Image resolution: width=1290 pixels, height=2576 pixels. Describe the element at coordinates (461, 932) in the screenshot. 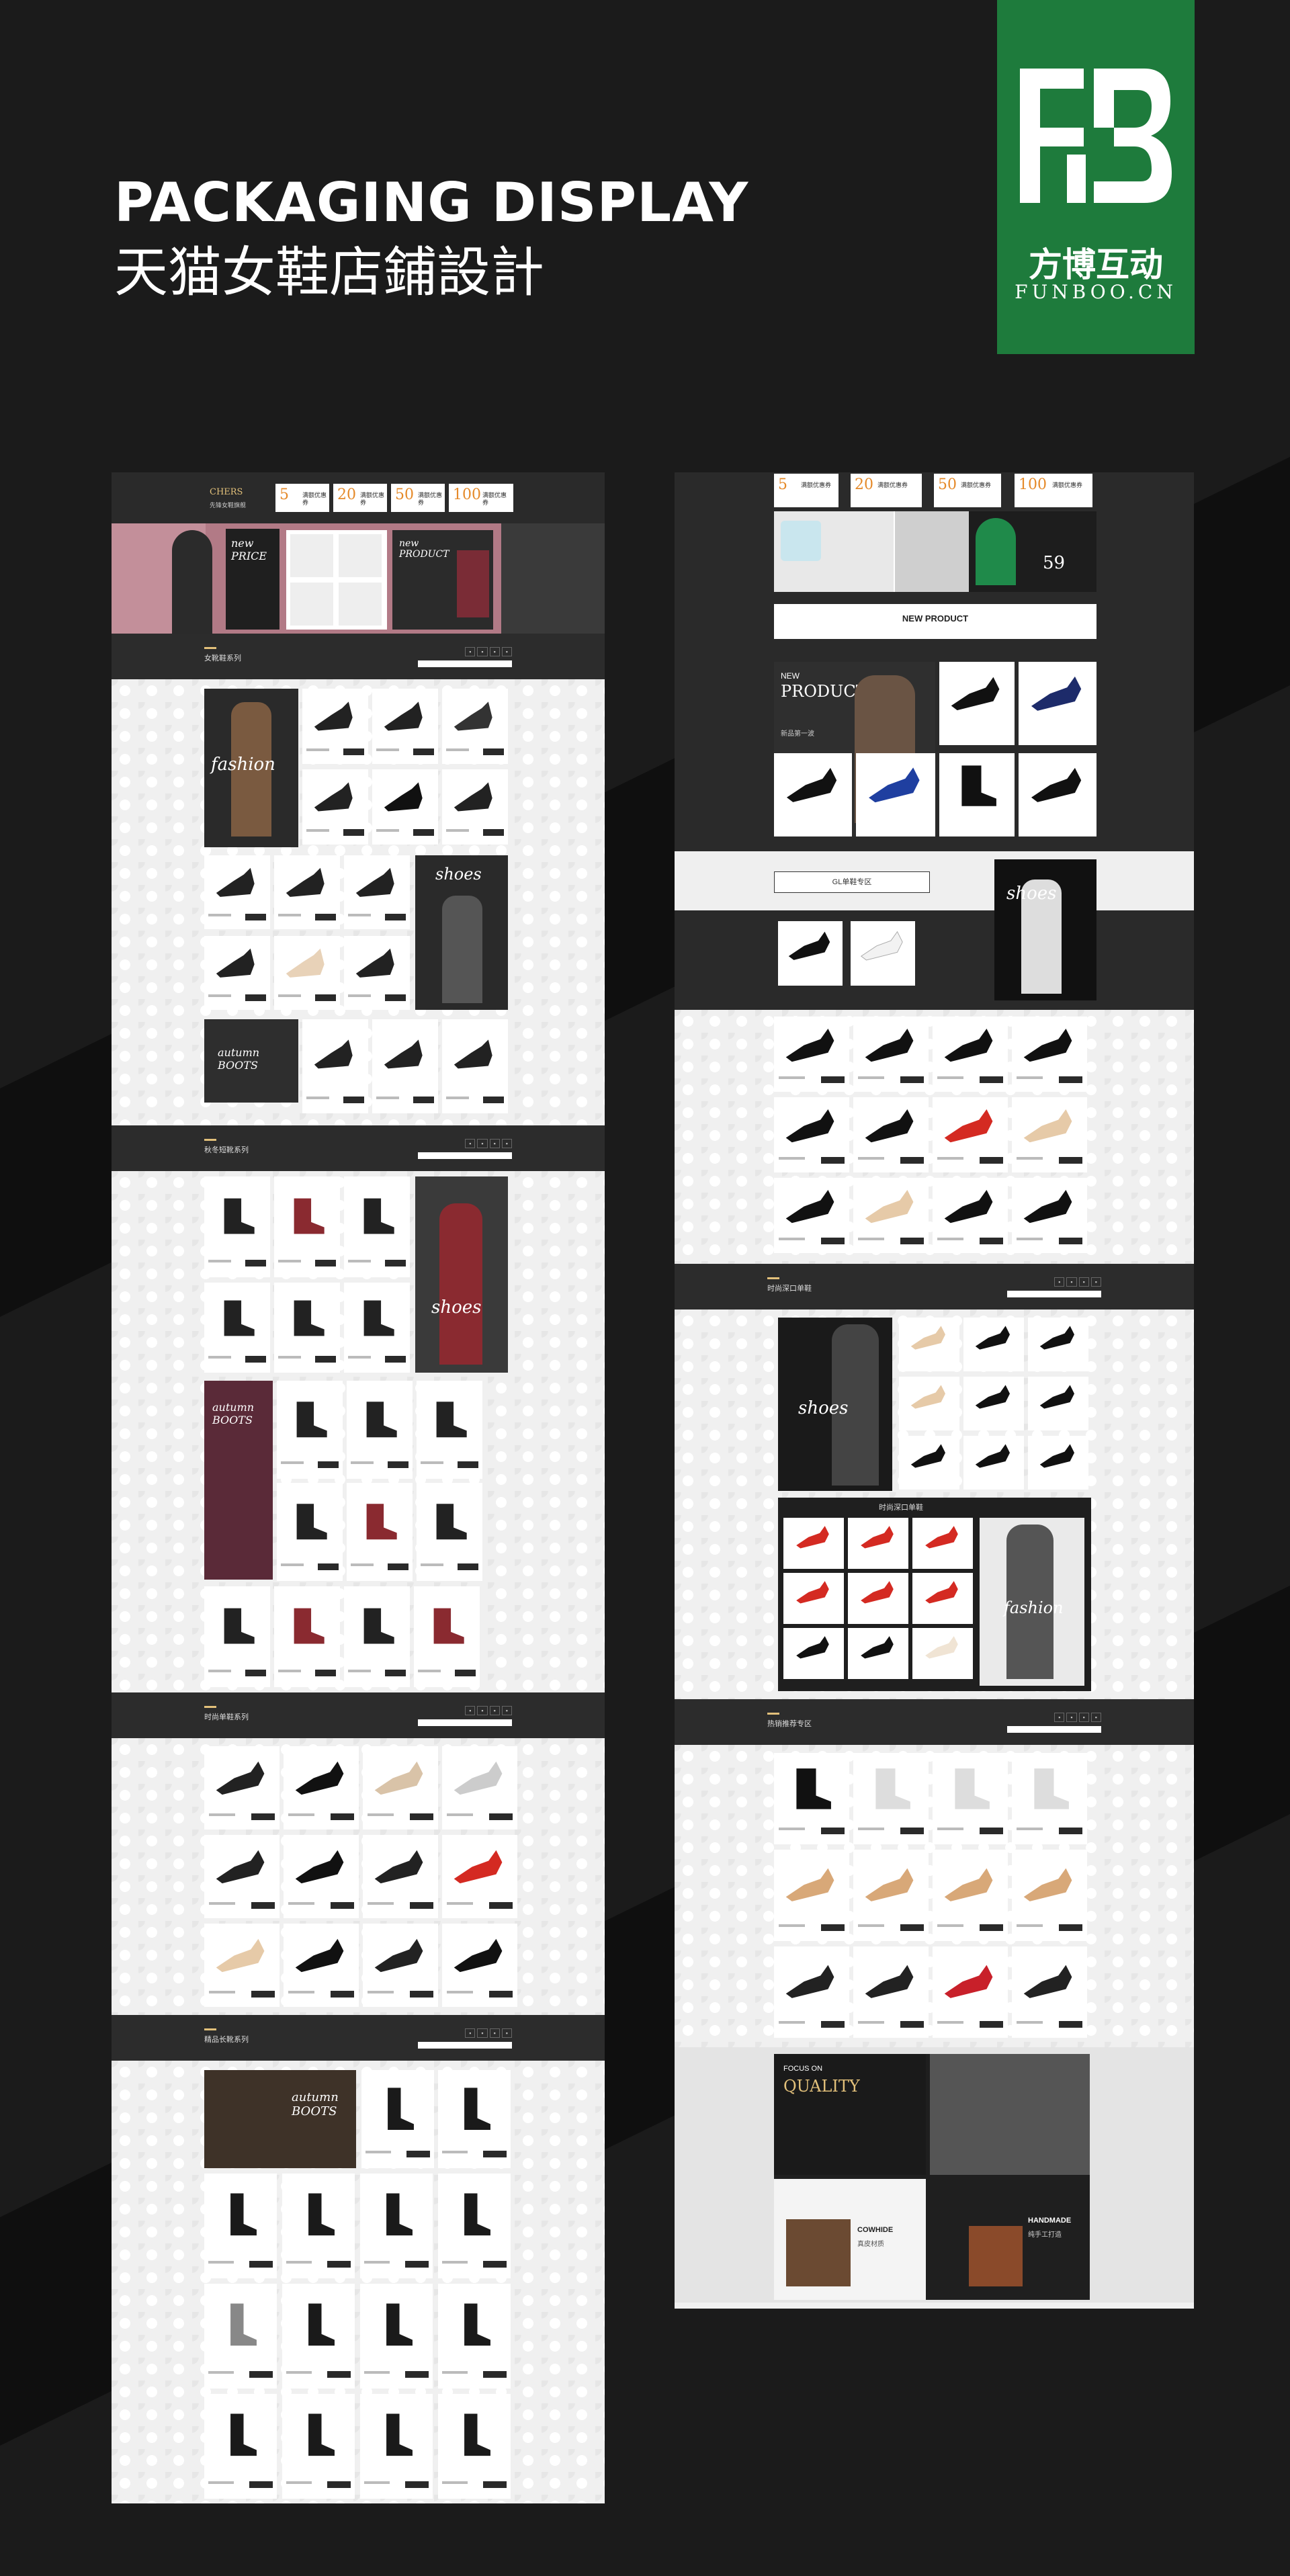

I see `shoes-promo: shoes` at that location.